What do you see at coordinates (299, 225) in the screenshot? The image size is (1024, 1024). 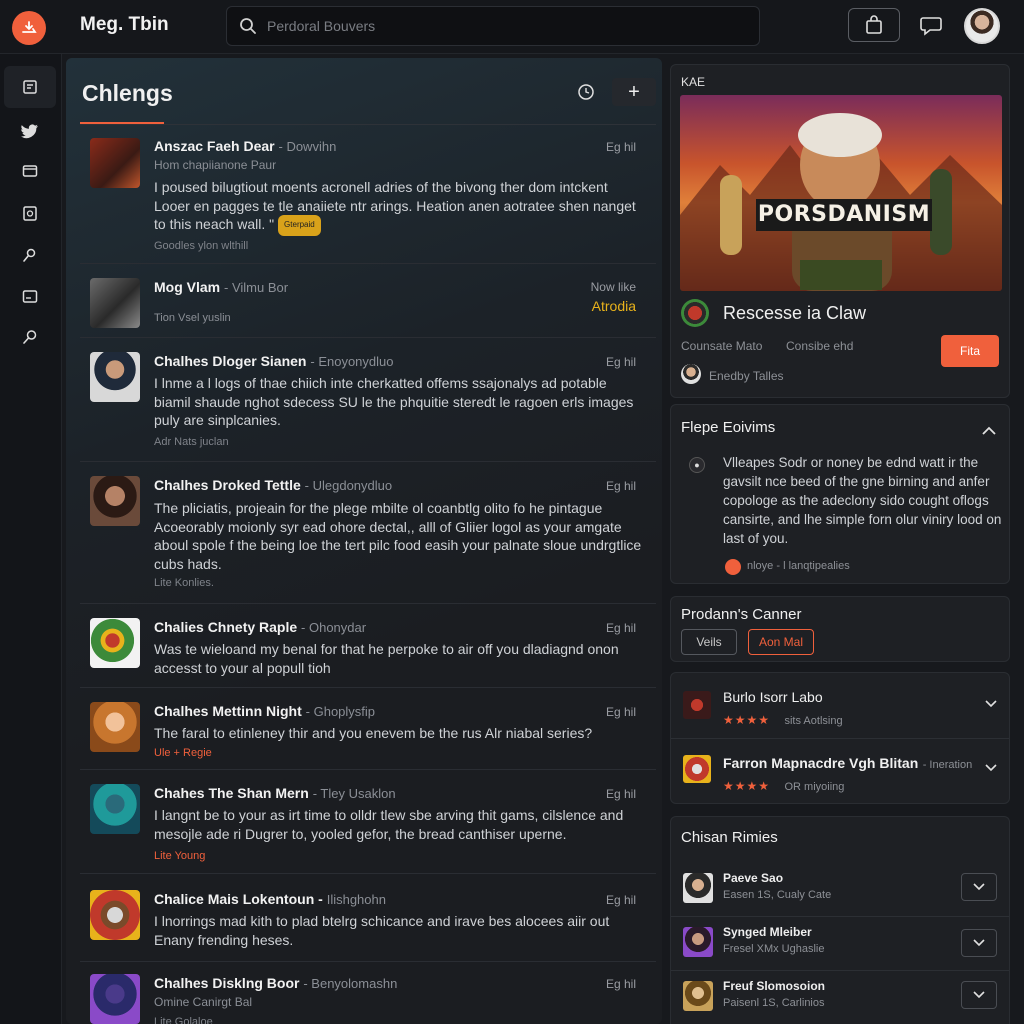 I see `post-tag-chip: Gterpaid` at bounding box center [299, 225].